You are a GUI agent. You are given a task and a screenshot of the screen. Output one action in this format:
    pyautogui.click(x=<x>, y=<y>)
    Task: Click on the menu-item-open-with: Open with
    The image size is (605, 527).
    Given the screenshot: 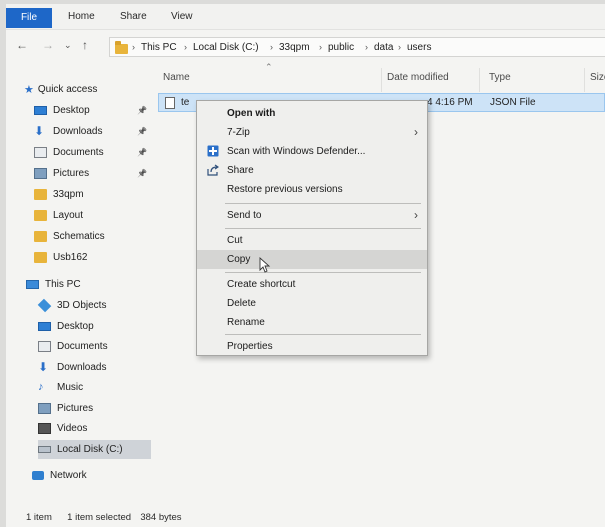 What is the action you would take?
    pyautogui.click(x=312, y=113)
    